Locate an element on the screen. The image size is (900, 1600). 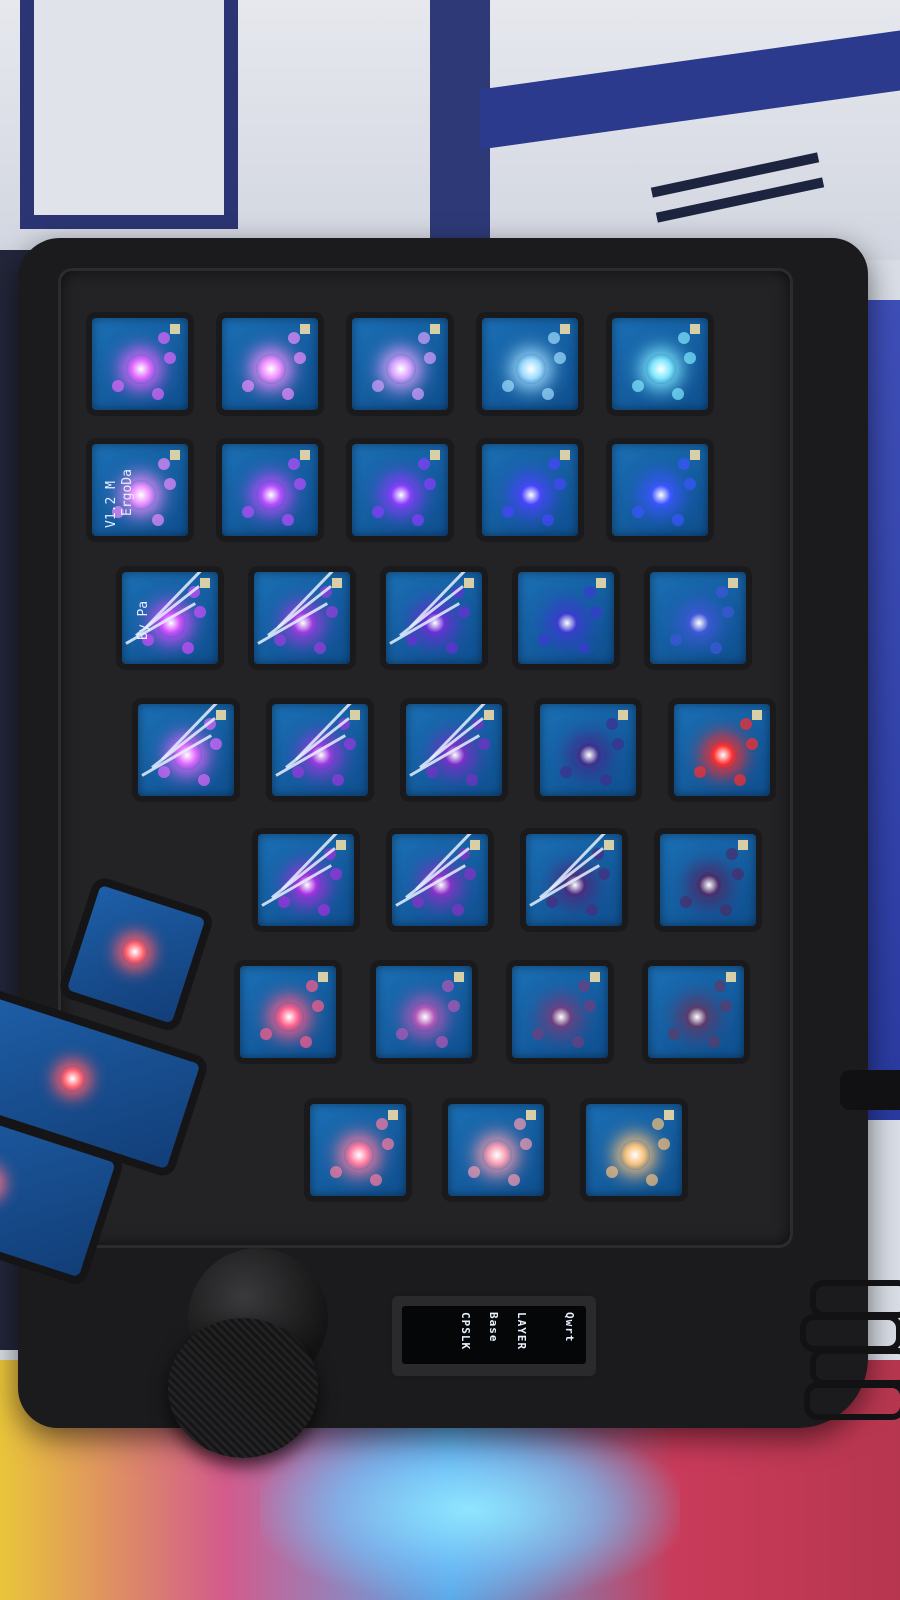
braided-cable is located at coordinates (845, 1355).